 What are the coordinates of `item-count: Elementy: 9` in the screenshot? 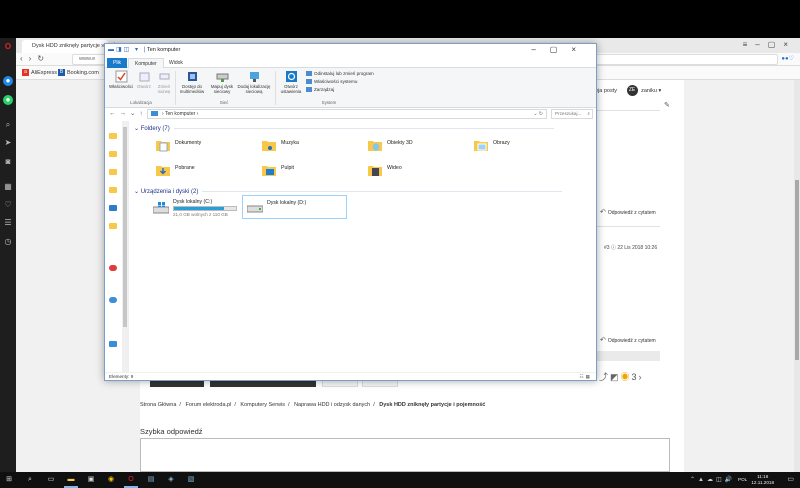 It's located at (121, 376).